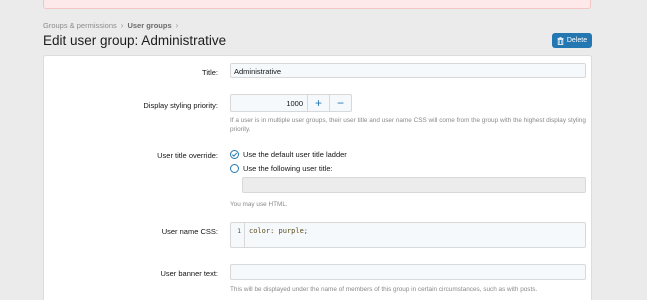 The height and width of the screenshot is (300, 647). What do you see at coordinates (135, 40) in the screenshot?
I see `page-title: Edit user group: Administrative` at bounding box center [135, 40].